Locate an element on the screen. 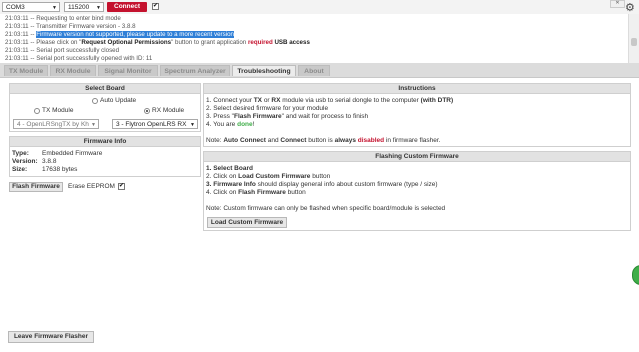  gear-icon: ⚙ is located at coordinates (630, 7).